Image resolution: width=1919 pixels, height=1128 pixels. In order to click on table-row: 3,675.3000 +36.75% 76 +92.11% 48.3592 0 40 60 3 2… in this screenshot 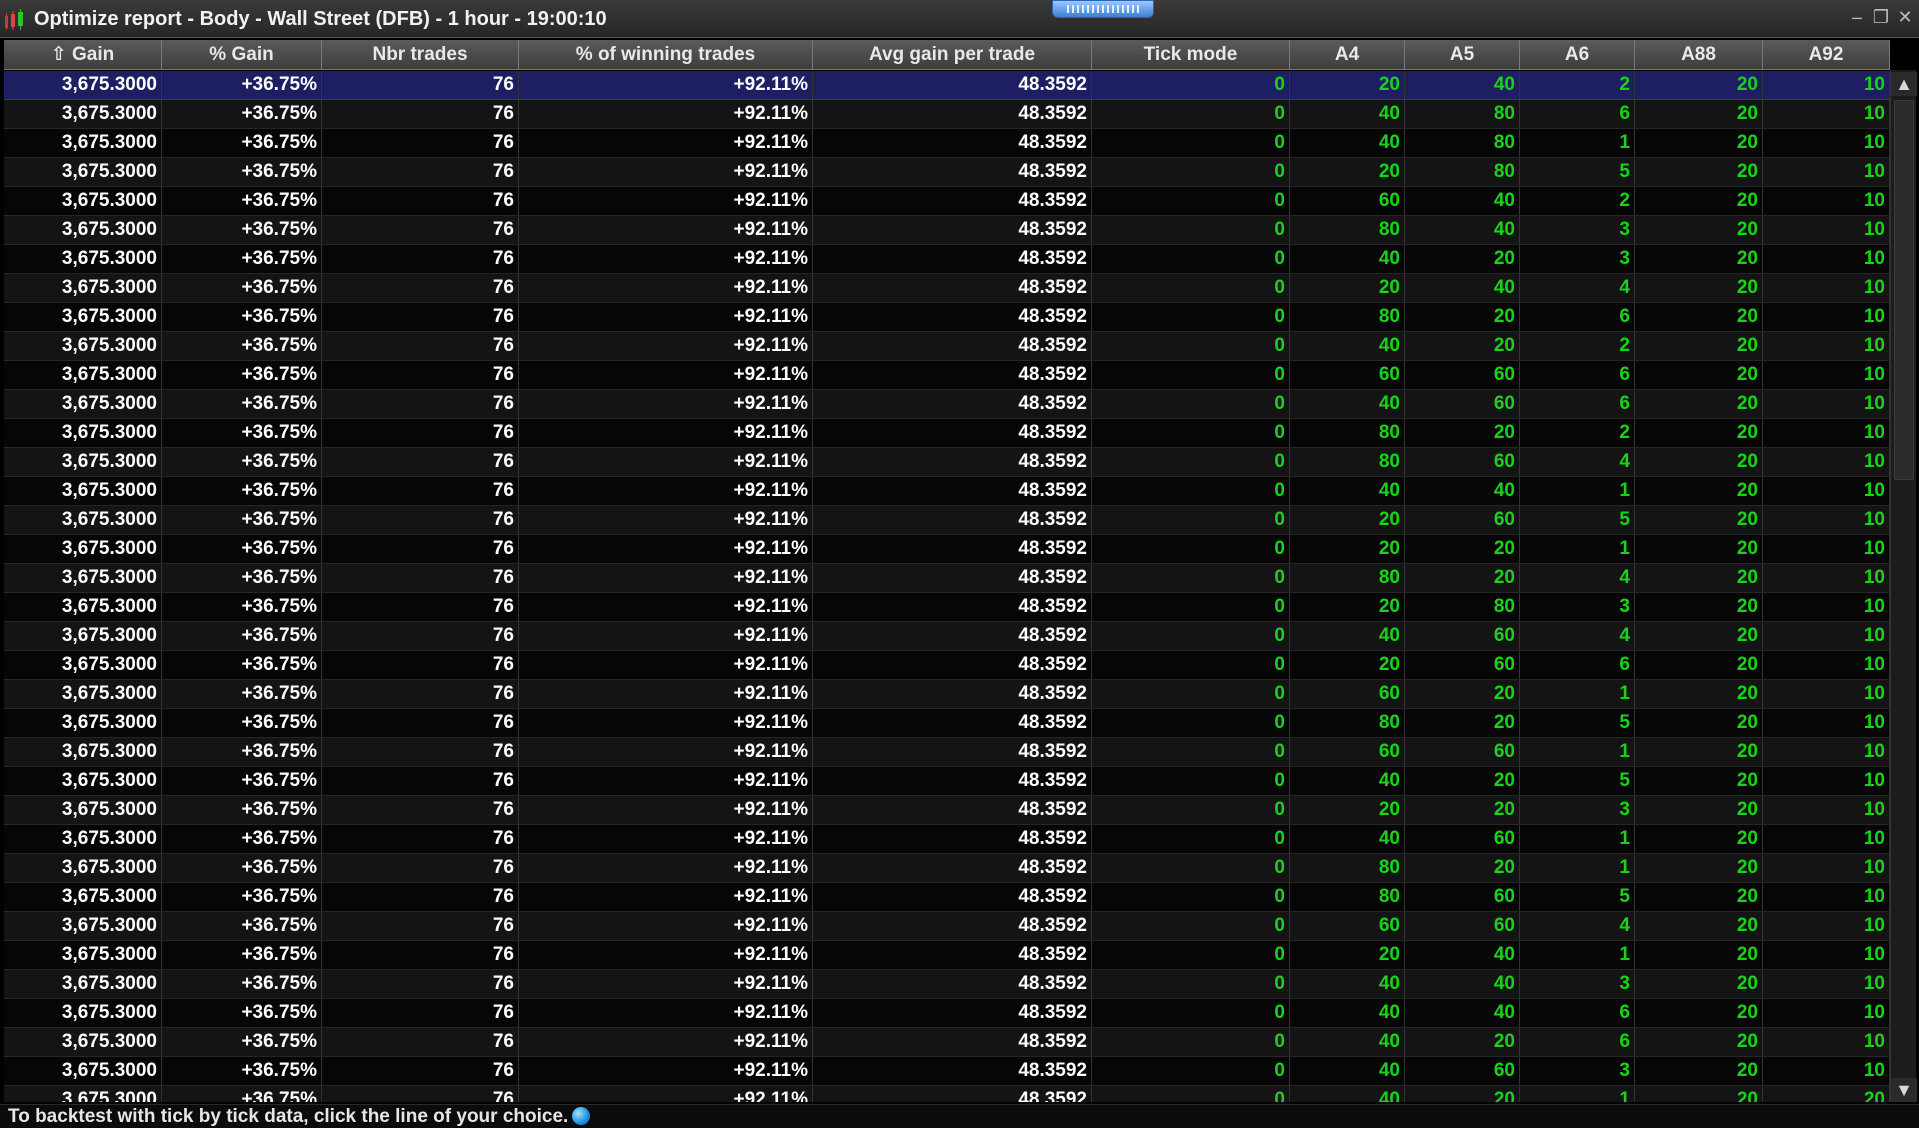, I will do `click(947, 1071)`.